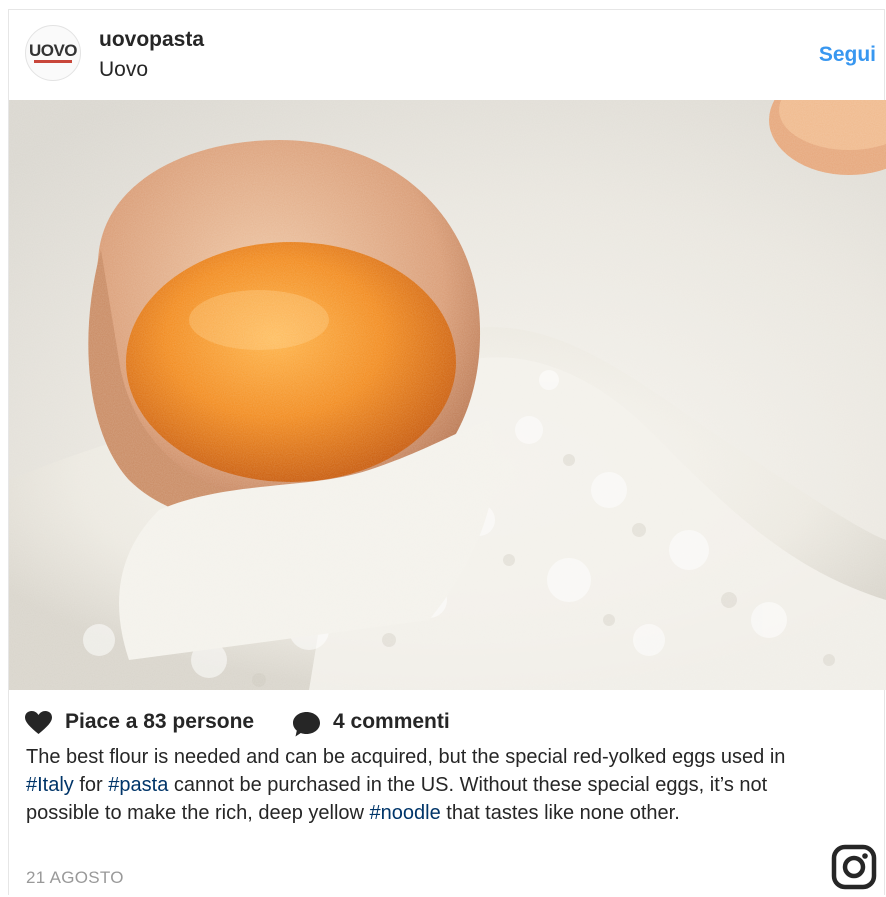 This screenshot has width=886, height=897. What do you see at coordinates (75, 878) in the screenshot?
I see `post-date: 21 AGOSTO` at bounding box center [75, 878].